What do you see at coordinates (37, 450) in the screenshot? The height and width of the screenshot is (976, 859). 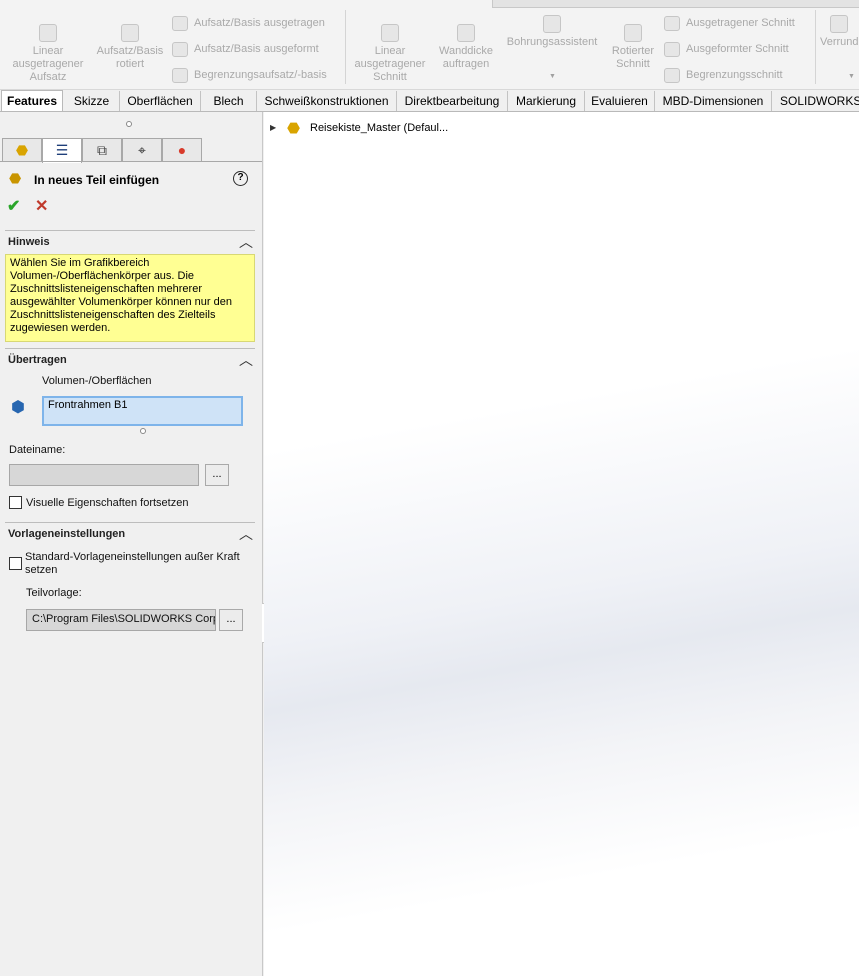 I see `filename-label: Dateiname:` at bounding box center [37, 450].